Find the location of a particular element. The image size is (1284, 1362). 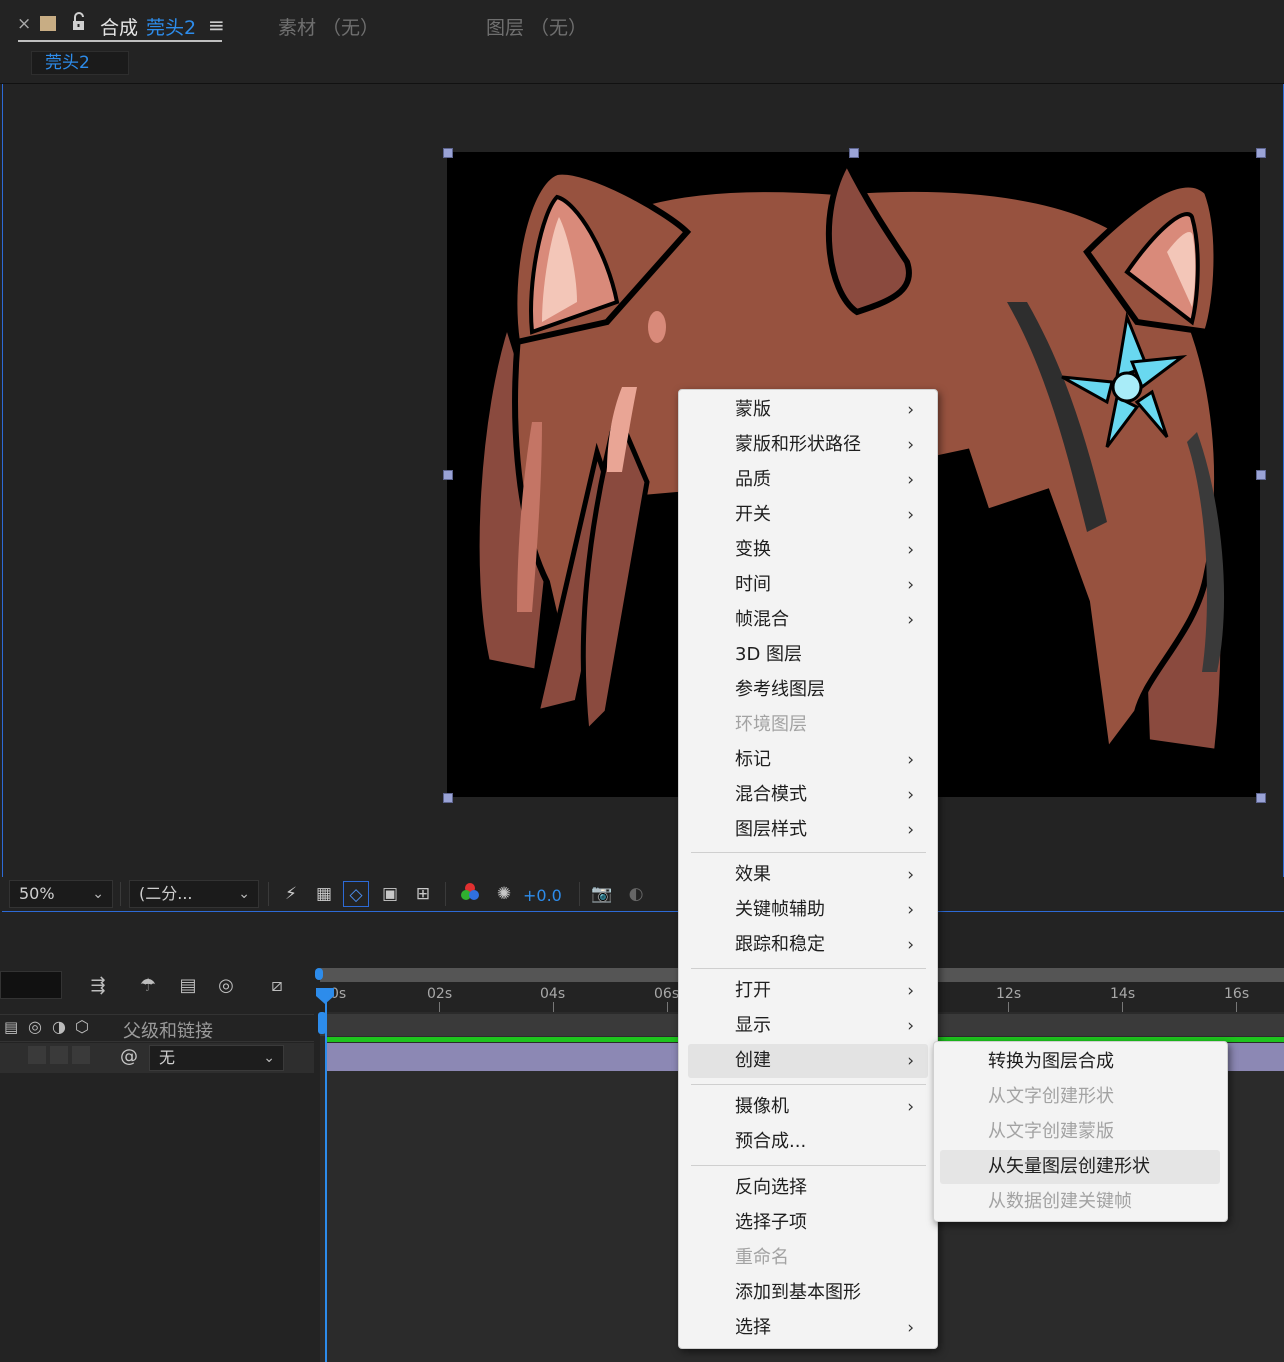

solo-icon: ◎ is located at coordinates (35, 1026).